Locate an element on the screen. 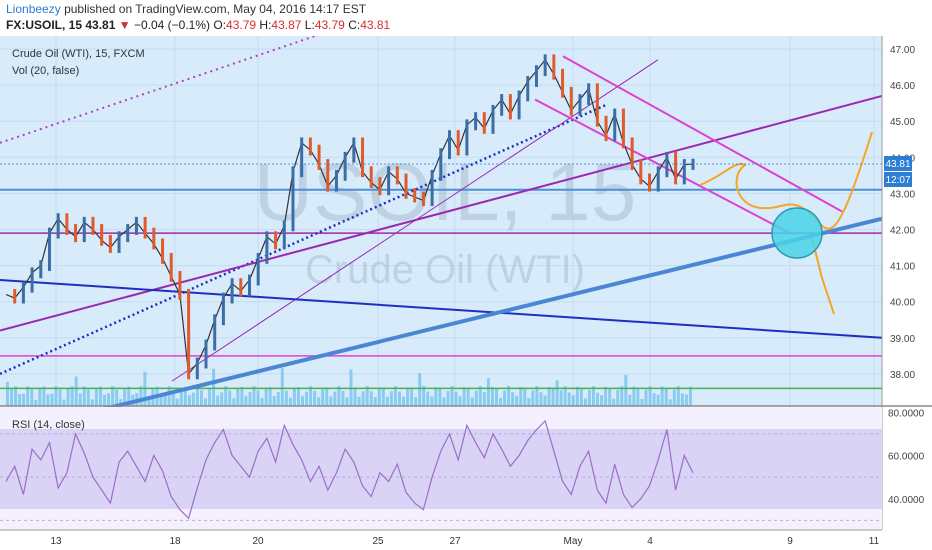 The width and height of the screenshot is (932, 550). last-price-badge-text: 43.81 is located at coordinates (897, 164).